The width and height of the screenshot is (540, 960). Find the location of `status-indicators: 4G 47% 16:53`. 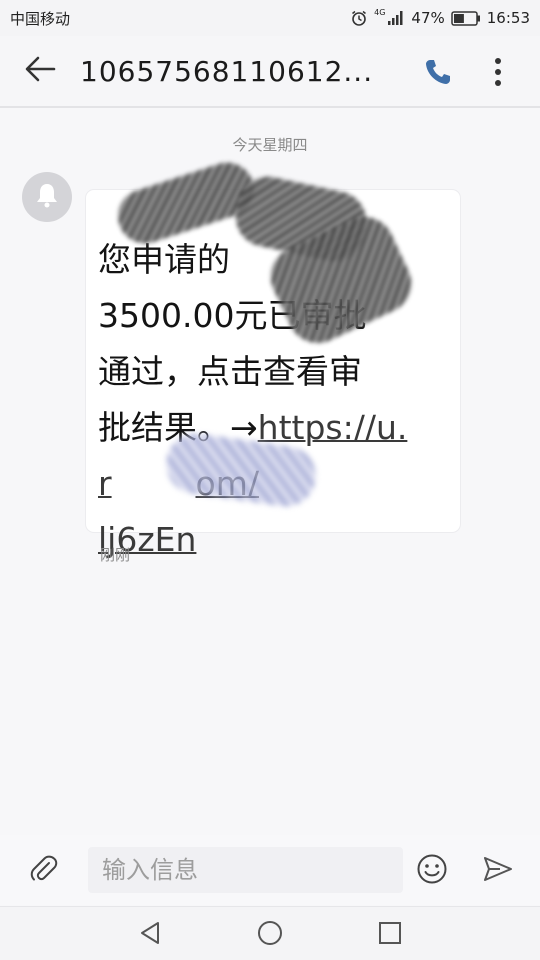

status-indicators: 4G 47% 16:53 is located at coordinates (440, 17).